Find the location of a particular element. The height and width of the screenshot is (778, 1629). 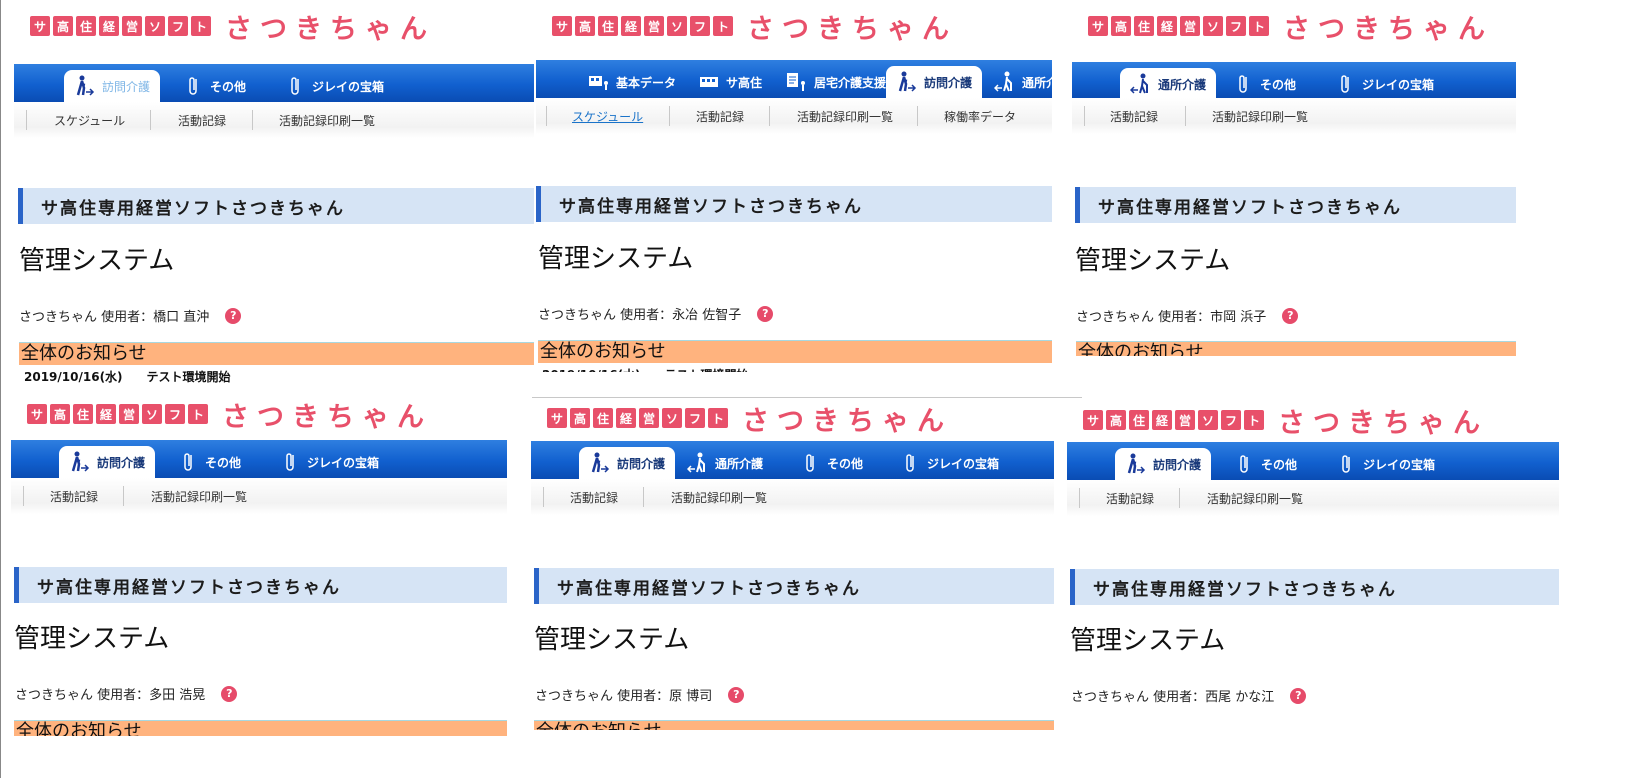

user-name: 市岡 浜子 is located at coordinates (1238, 317).